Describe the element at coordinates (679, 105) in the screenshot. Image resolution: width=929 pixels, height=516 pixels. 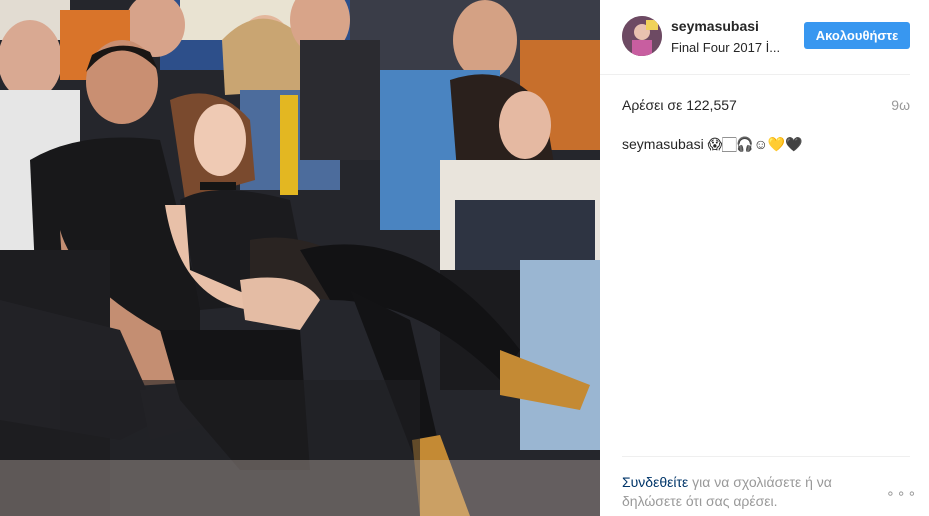
I see `likes-count: Αρέσει σε 122,557` at that location.